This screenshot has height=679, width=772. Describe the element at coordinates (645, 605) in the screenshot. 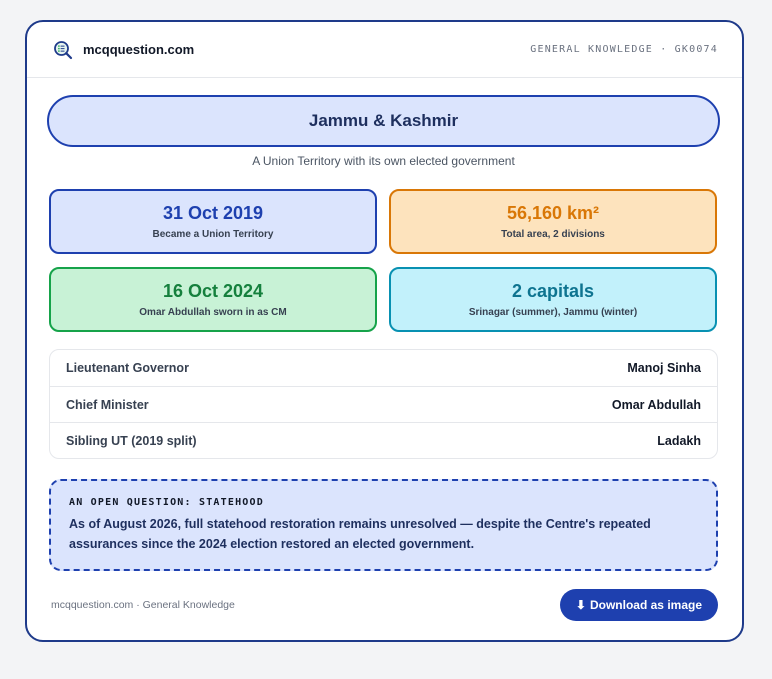

I see `download-label: Download as image` at that location.